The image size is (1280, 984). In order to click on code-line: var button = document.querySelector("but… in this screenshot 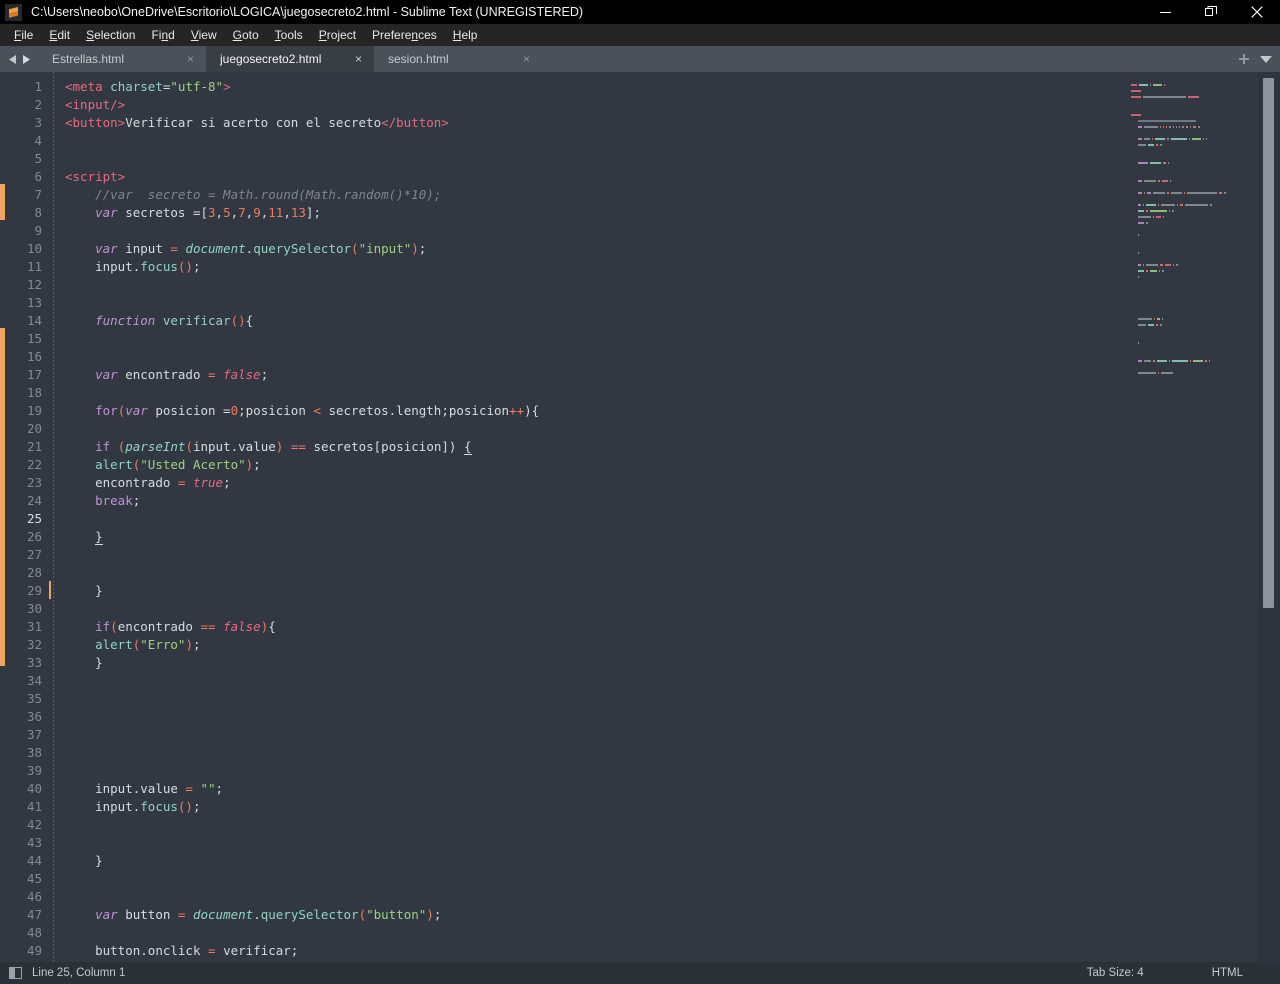, I will do `click(268, 914)`.